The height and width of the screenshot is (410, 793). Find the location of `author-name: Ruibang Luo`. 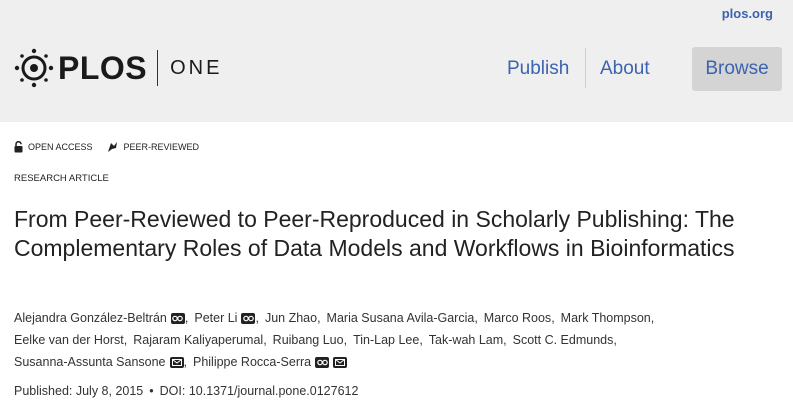

author-name: Ruibang Luo is located at coordinates (308, 340).